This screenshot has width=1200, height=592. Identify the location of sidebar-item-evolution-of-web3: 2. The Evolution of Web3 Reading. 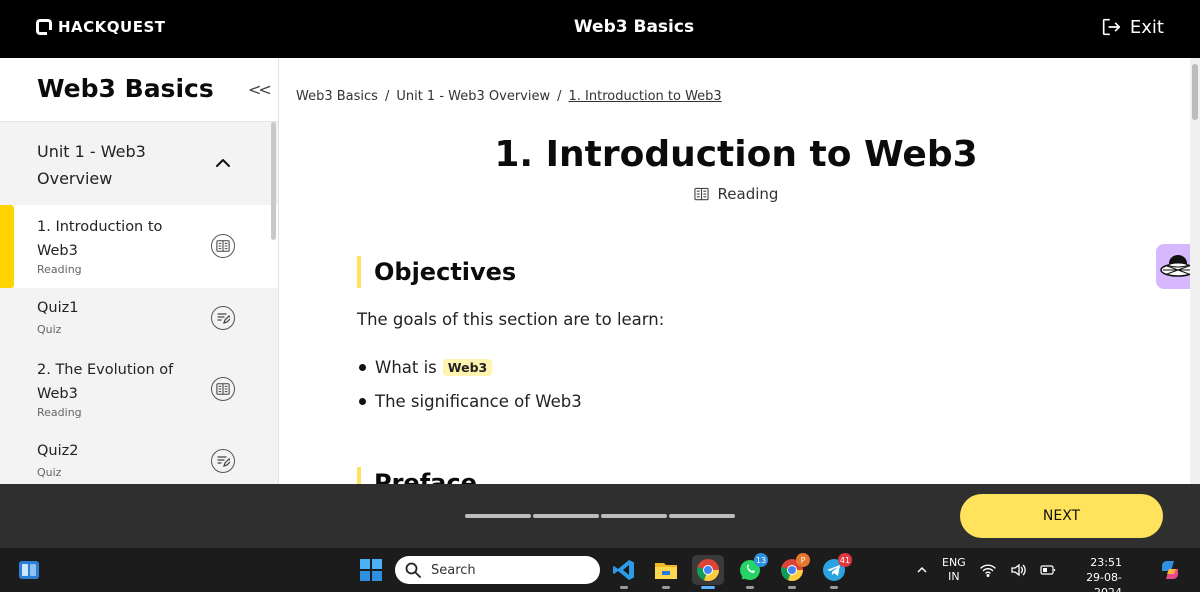
(139, 389).